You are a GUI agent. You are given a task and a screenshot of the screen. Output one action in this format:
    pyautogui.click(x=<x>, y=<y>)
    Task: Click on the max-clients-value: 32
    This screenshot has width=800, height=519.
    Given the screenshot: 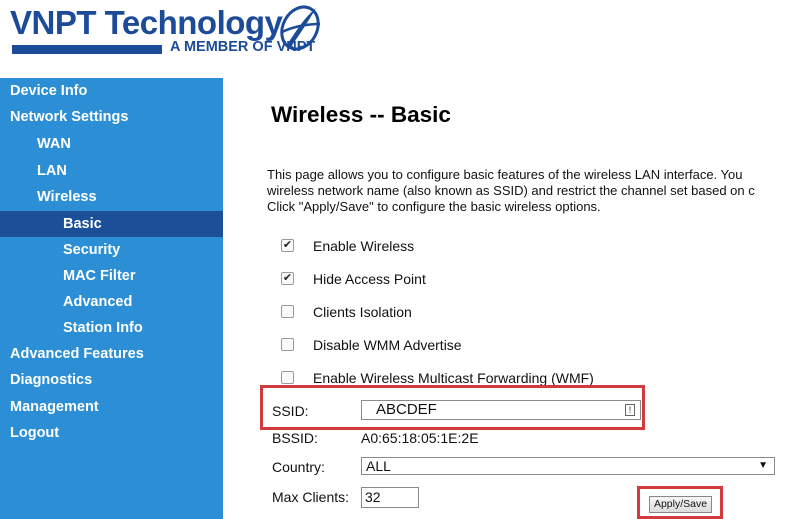 What is the action you would take?
    pyautogui.click(x=373, y=497)
    